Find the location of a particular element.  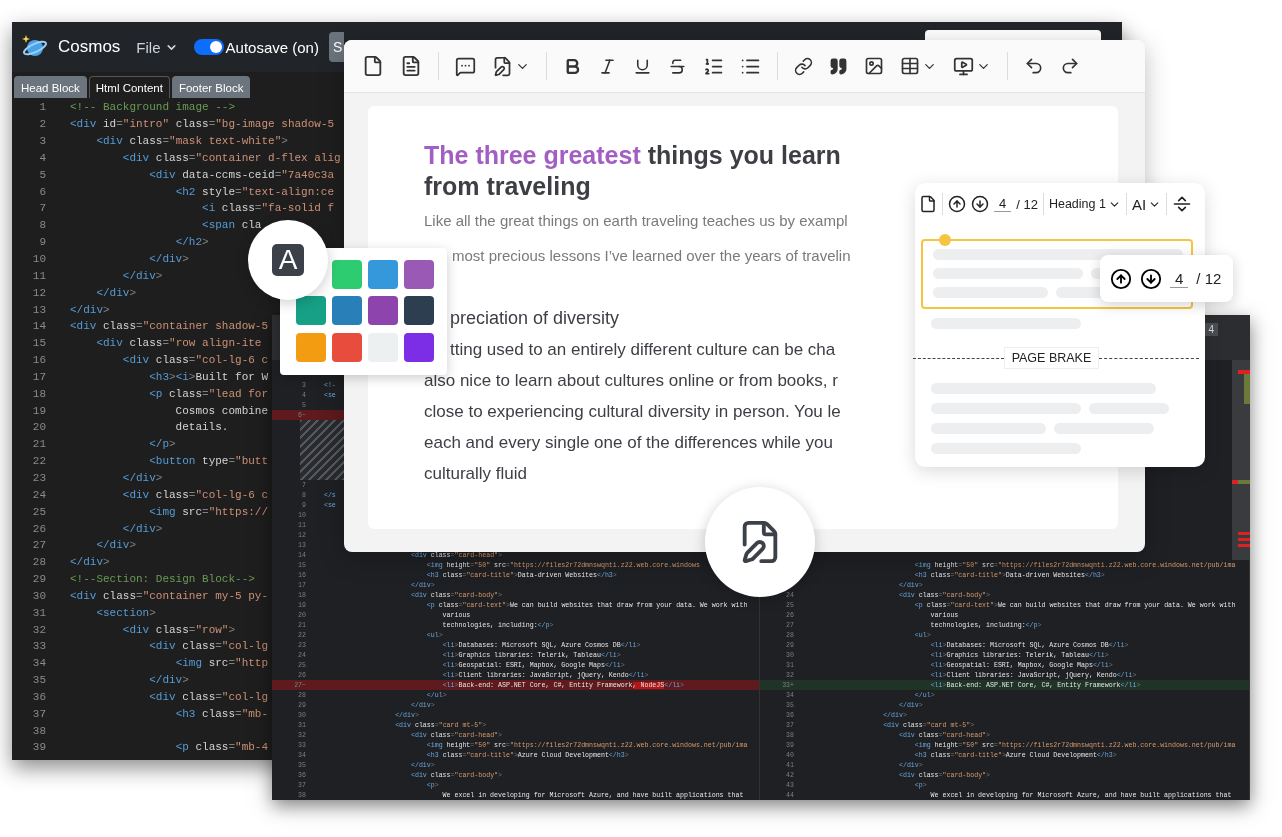

line-number: 27 is located at coordinates (38, 545).